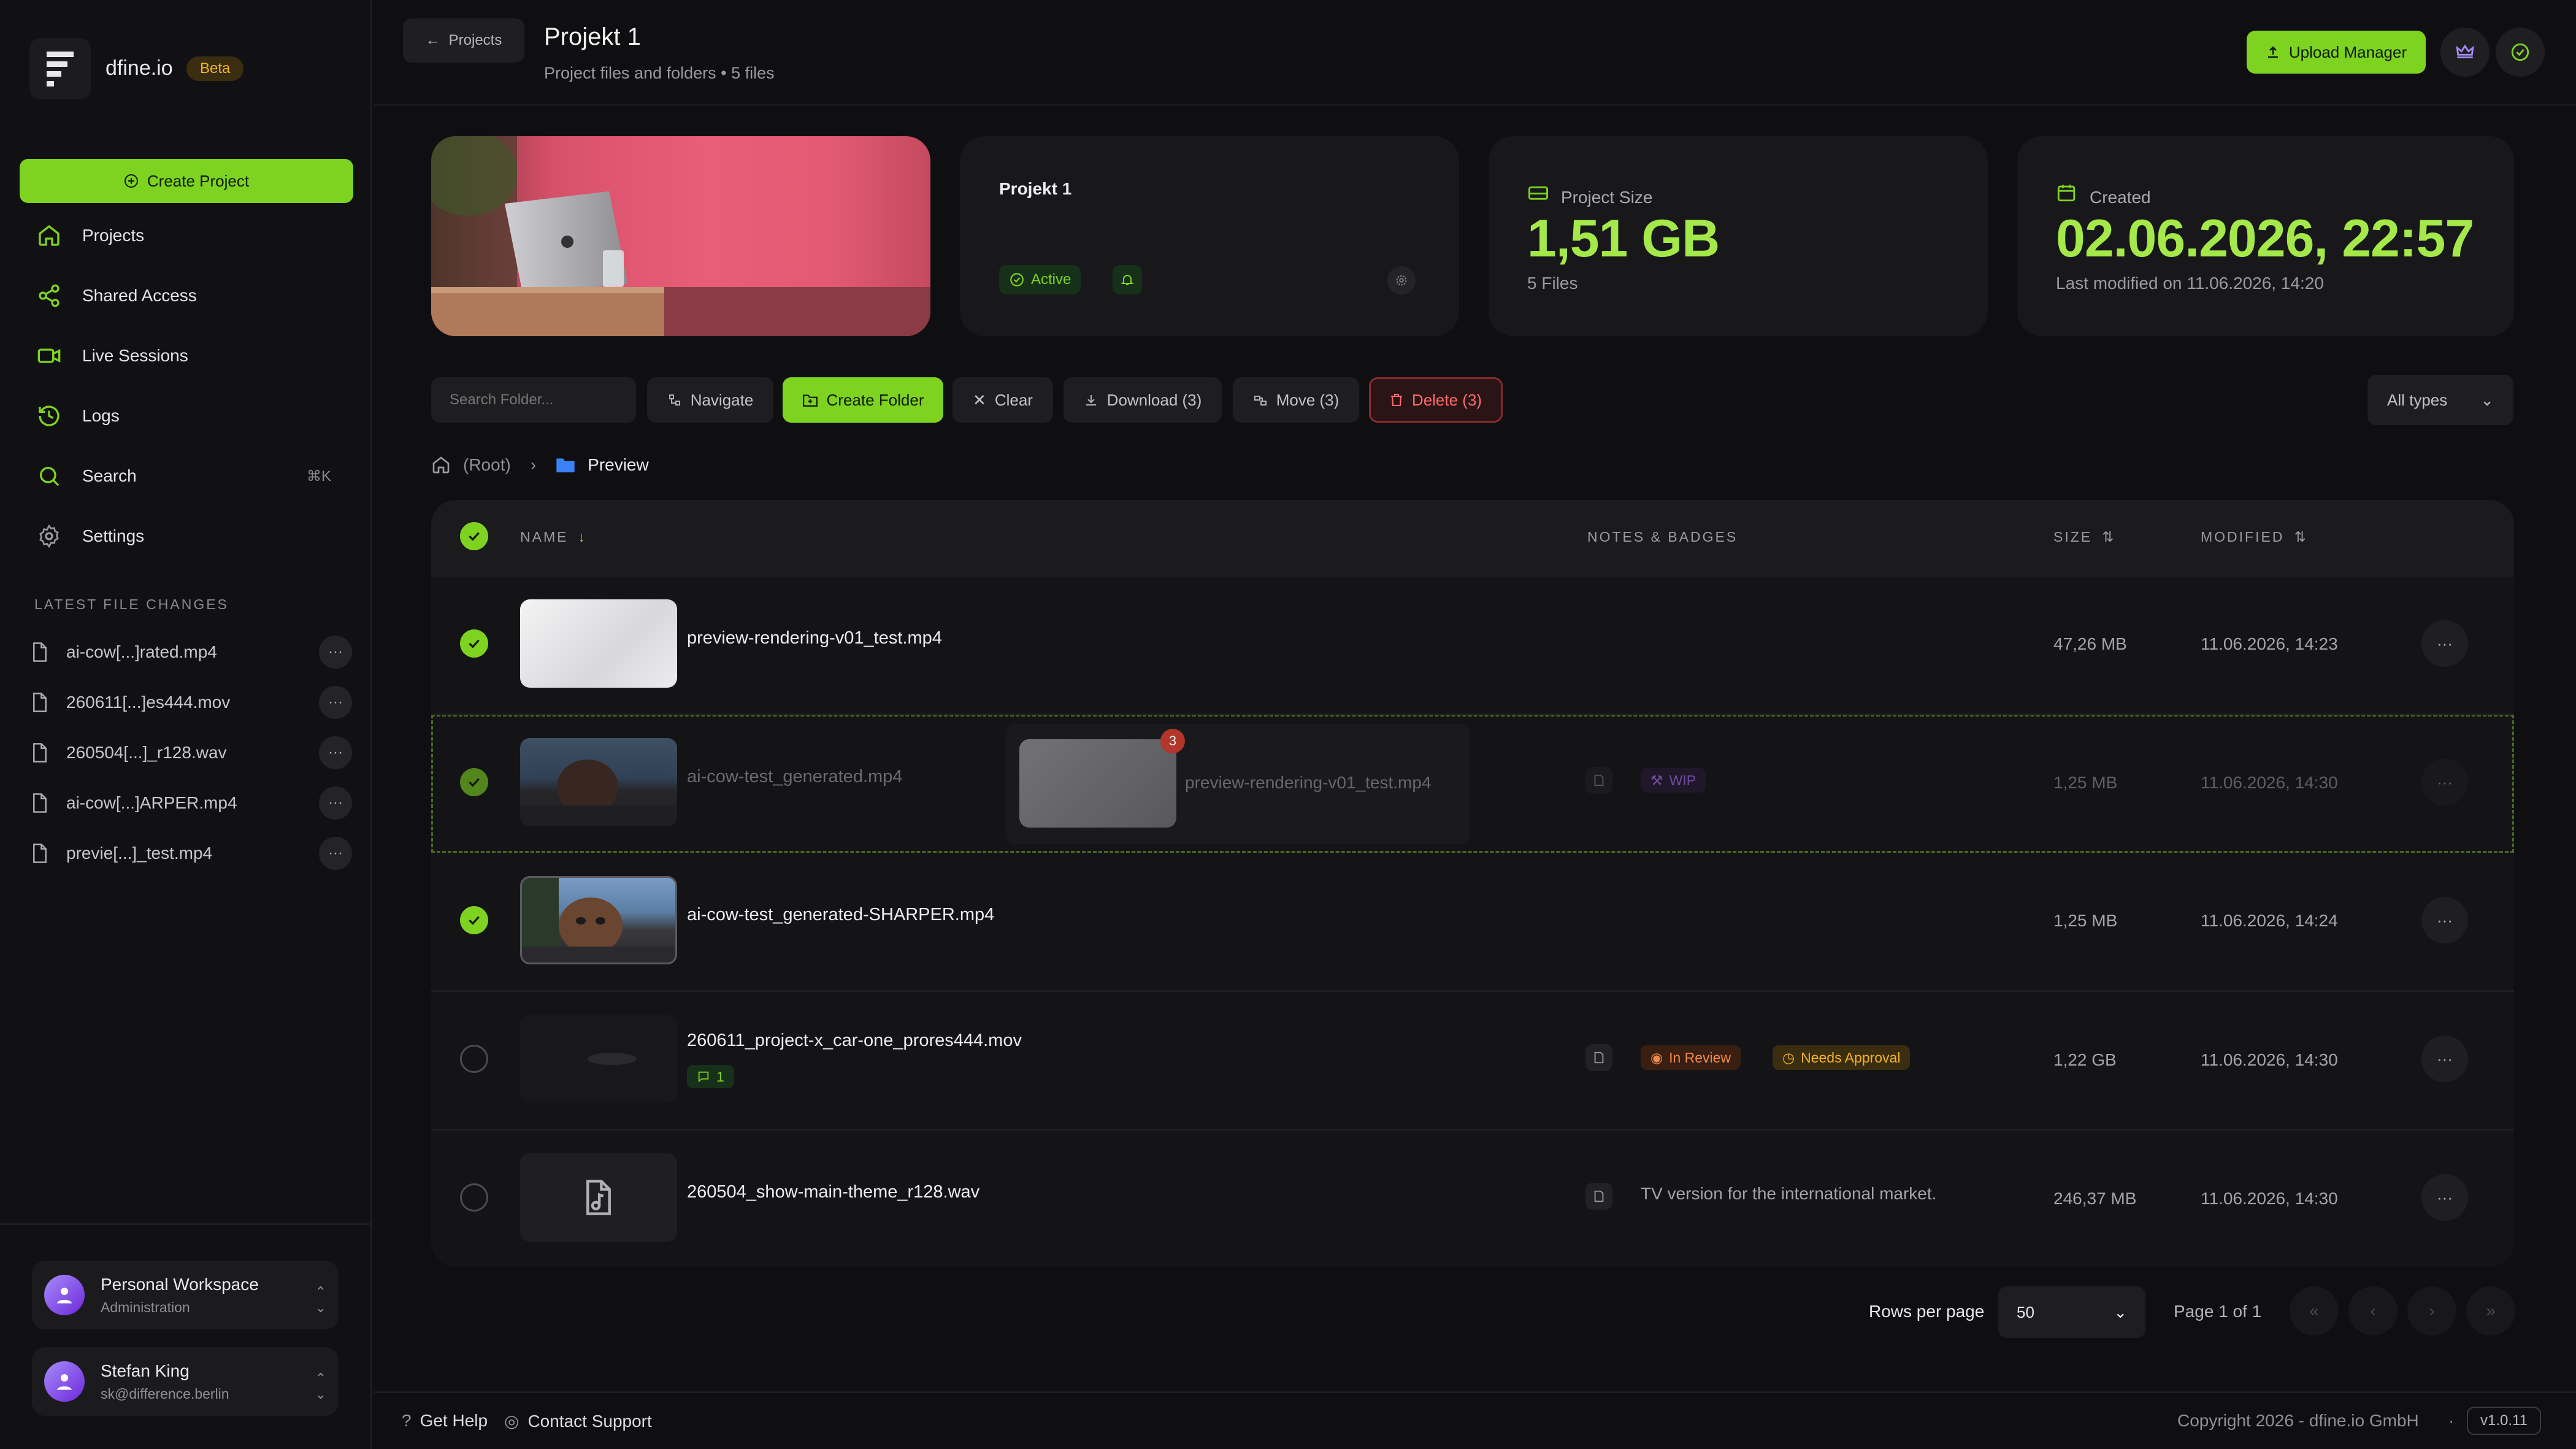 Image resolution: width=2576 pixels, height=1449 pixels. Describe the element at coordinates (592, 36) in the screenshot. I see `page-title: Projekt 1` at that location.